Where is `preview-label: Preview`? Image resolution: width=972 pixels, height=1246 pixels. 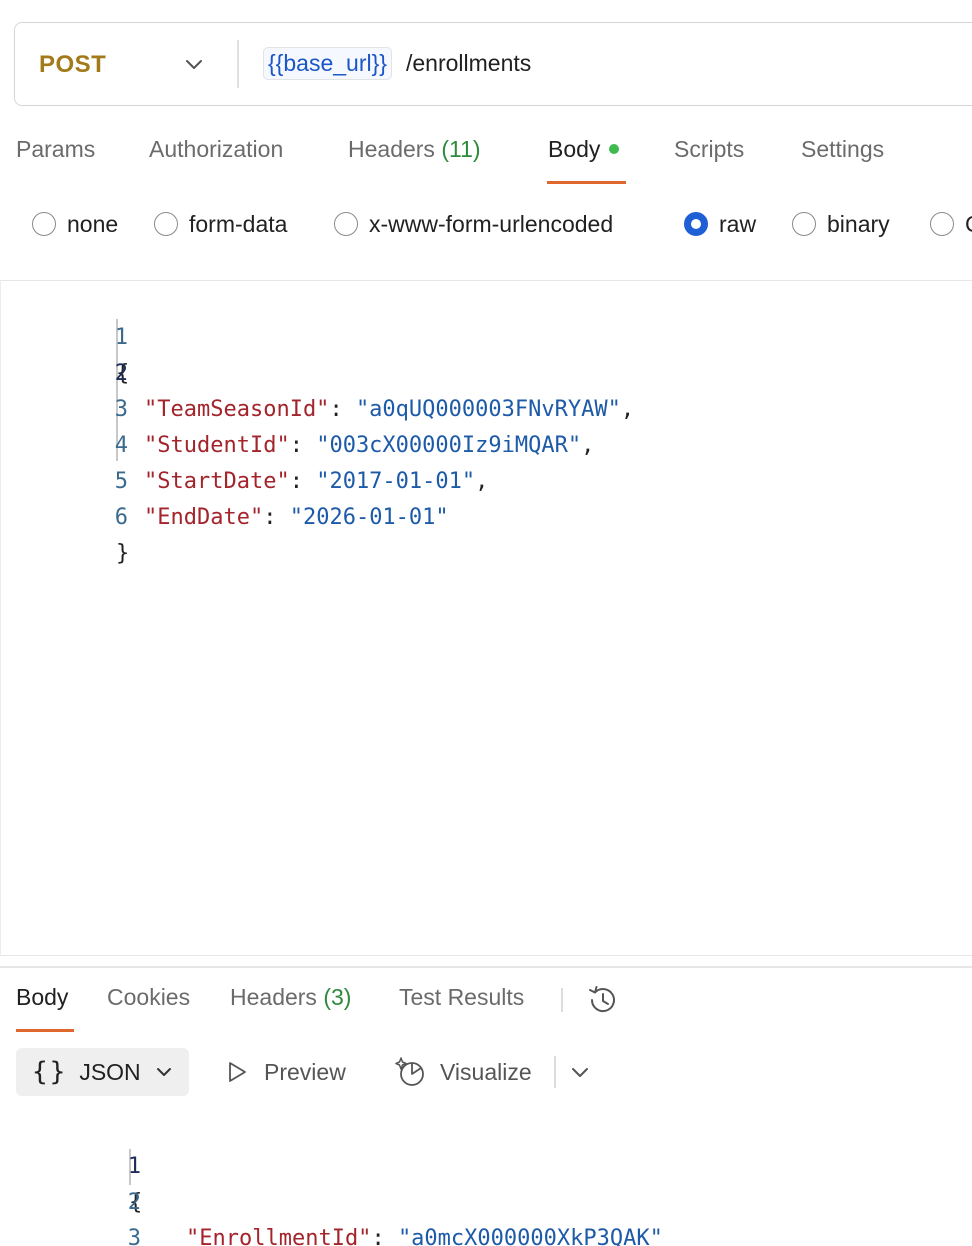
preview-label: Preview is located at coordinates (305, 1071).